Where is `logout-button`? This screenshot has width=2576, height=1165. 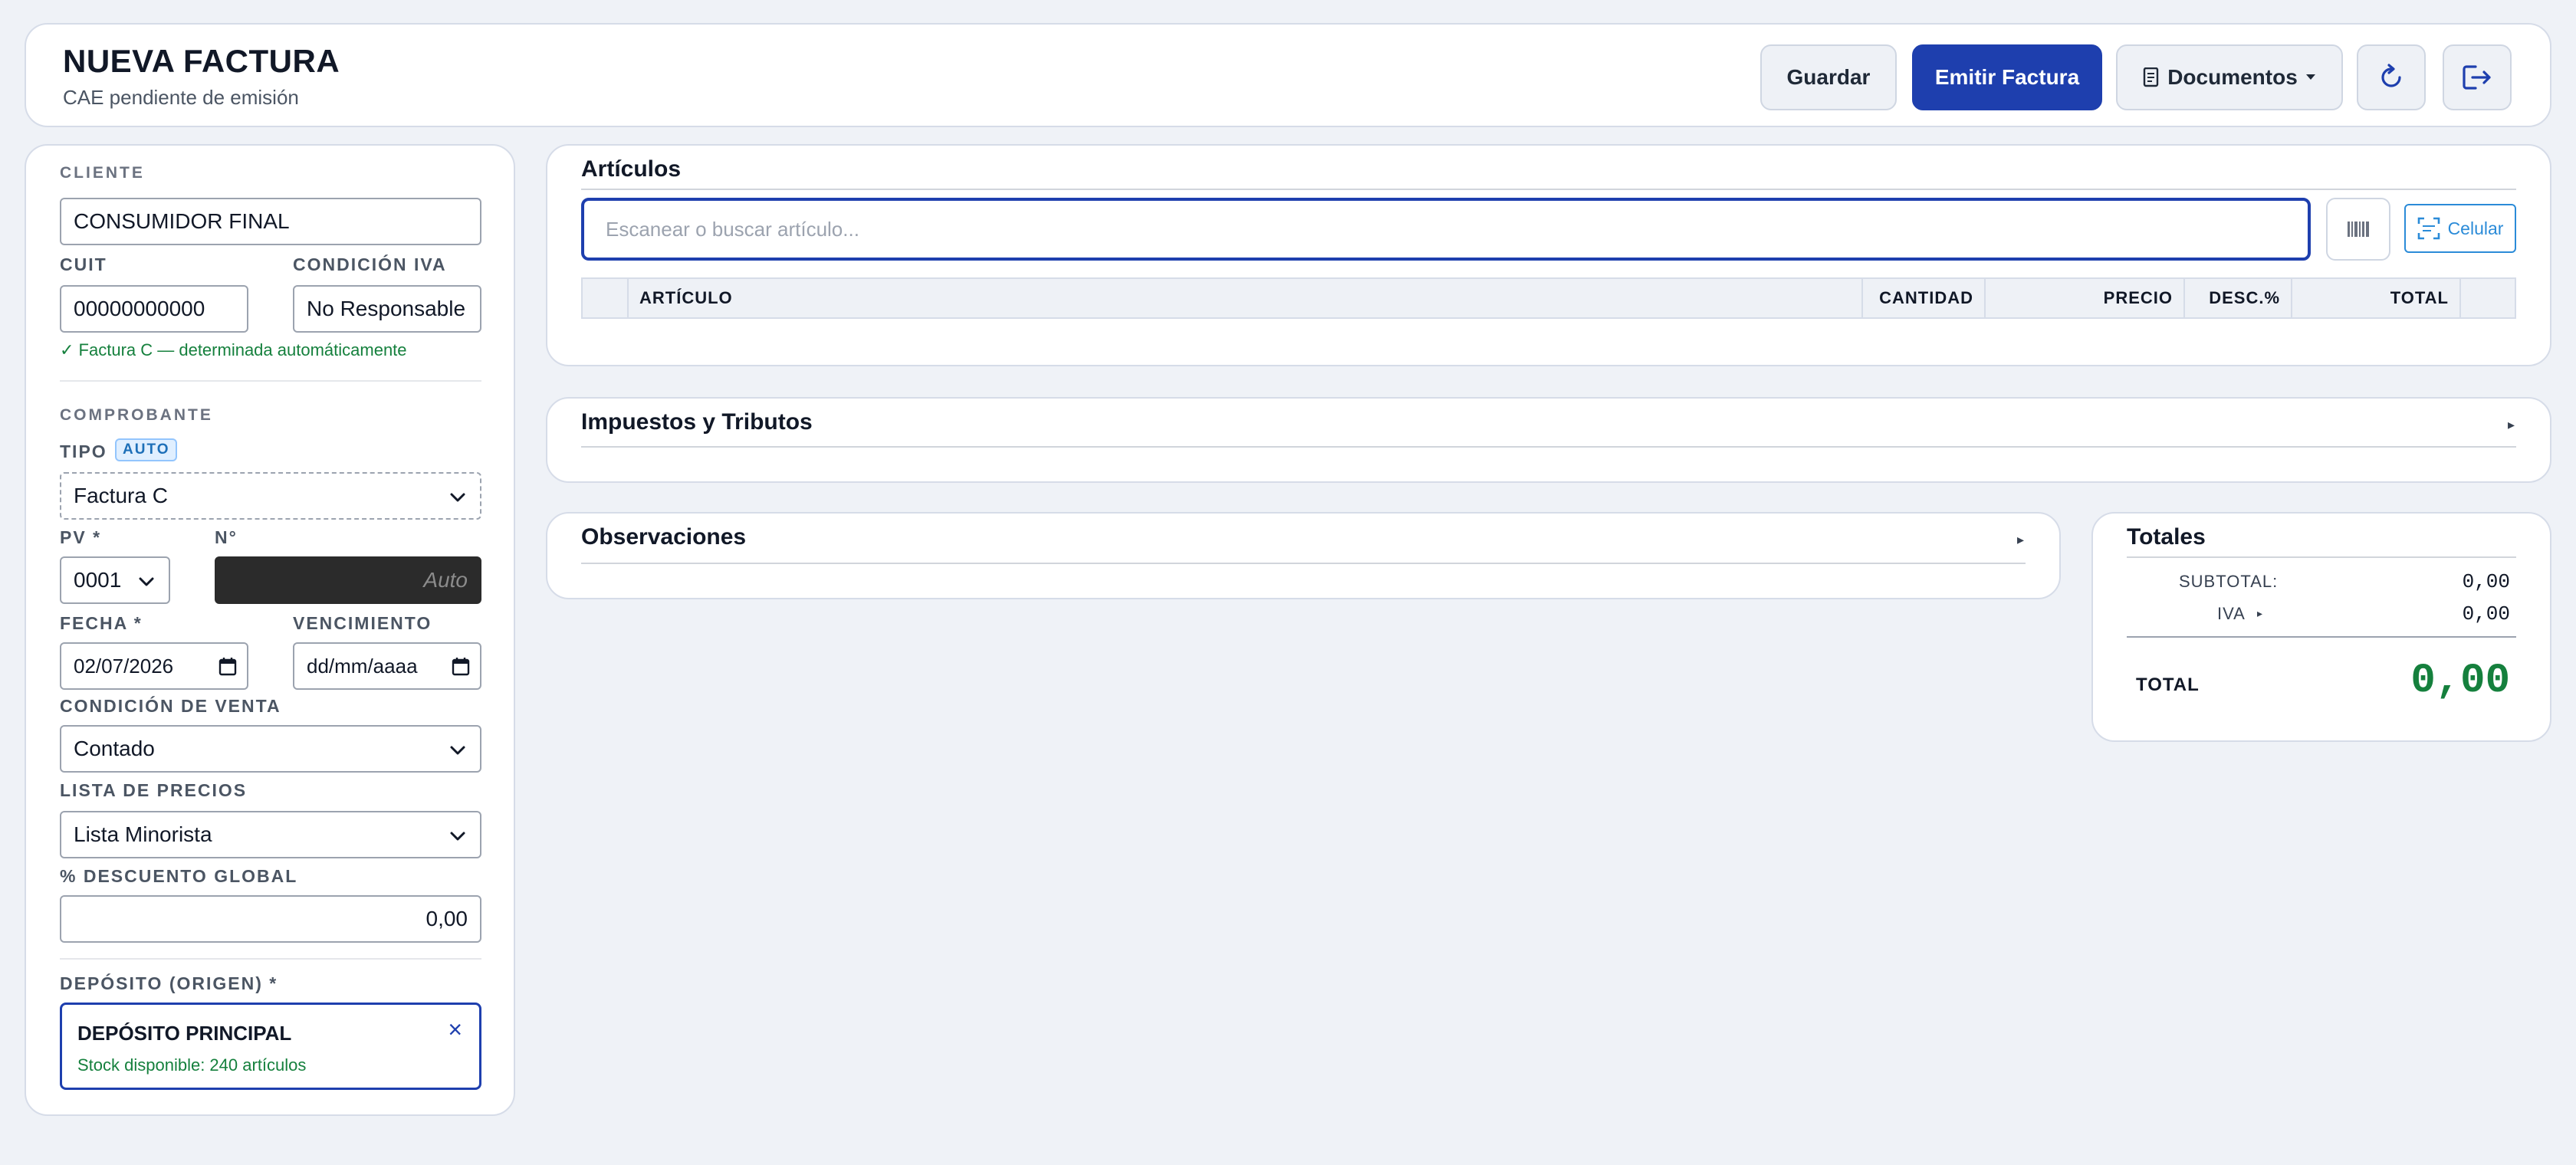 logout-button is located at coordinates (2478, 77).